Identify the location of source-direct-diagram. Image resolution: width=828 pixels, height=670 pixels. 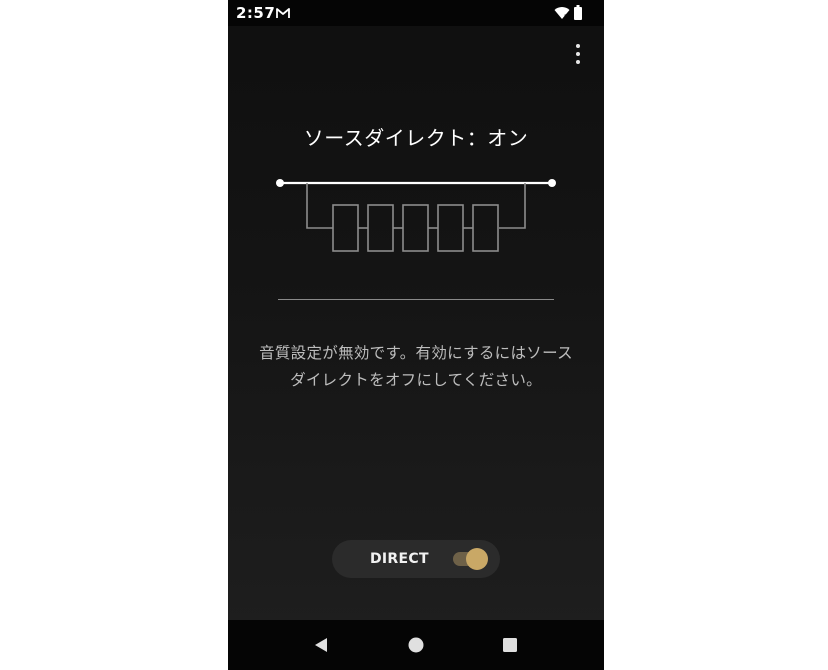
(416, 215).